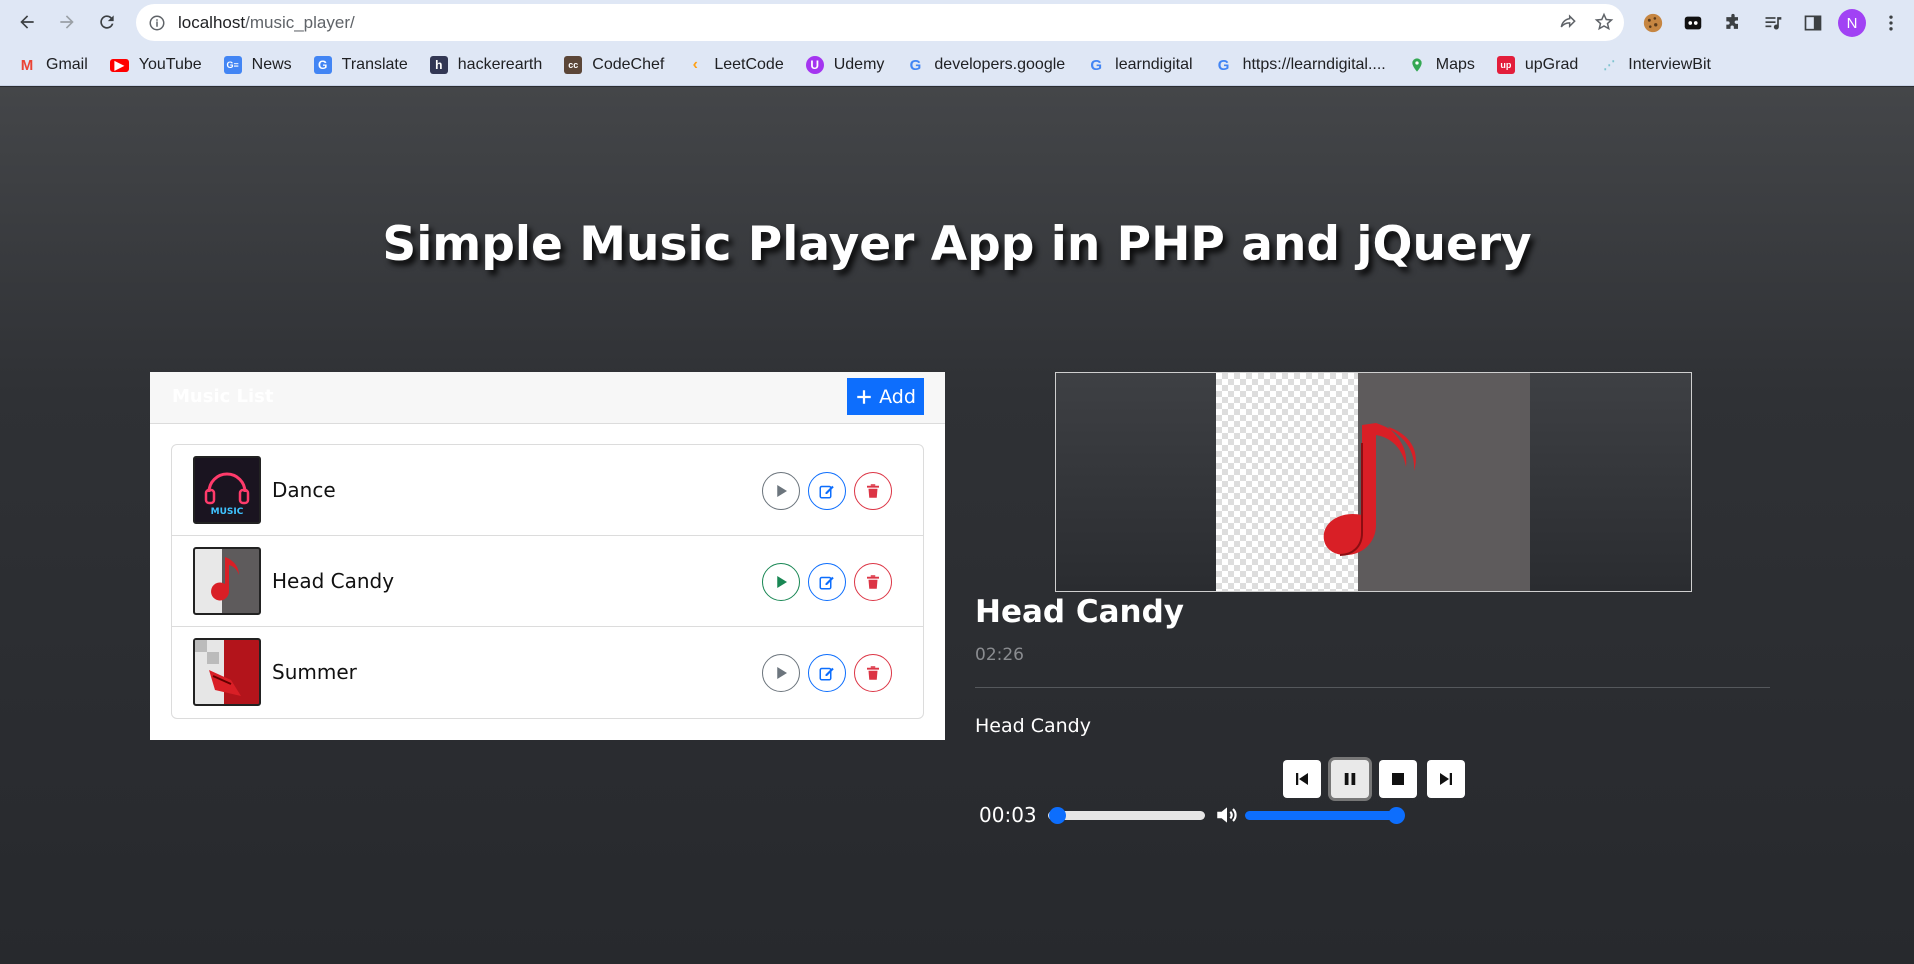 This screenshot has width=1914, height=964. I want to click on menu-kebab-icon, so click(1891, 23).